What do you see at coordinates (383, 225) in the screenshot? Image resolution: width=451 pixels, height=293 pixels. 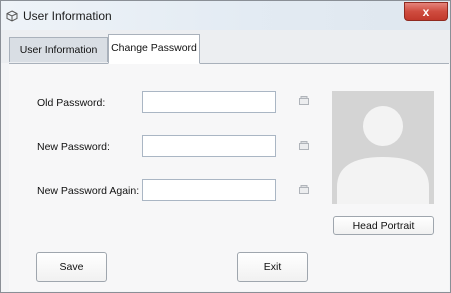 I see `head-portrait-button: Head Portrait` at bounding box center [383, 225].